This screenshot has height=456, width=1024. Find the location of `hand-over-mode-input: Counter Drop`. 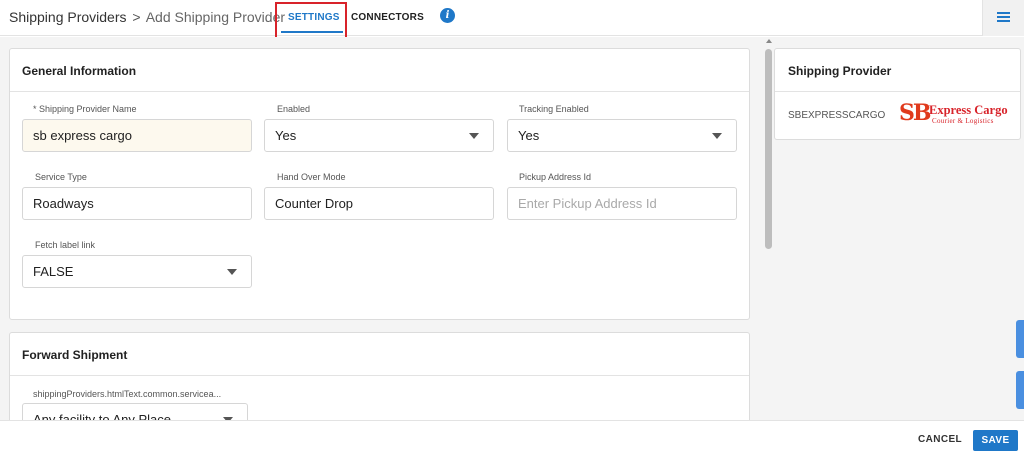

hand-over-mode-input: Counter Drop is located at coordinates (379, 203).